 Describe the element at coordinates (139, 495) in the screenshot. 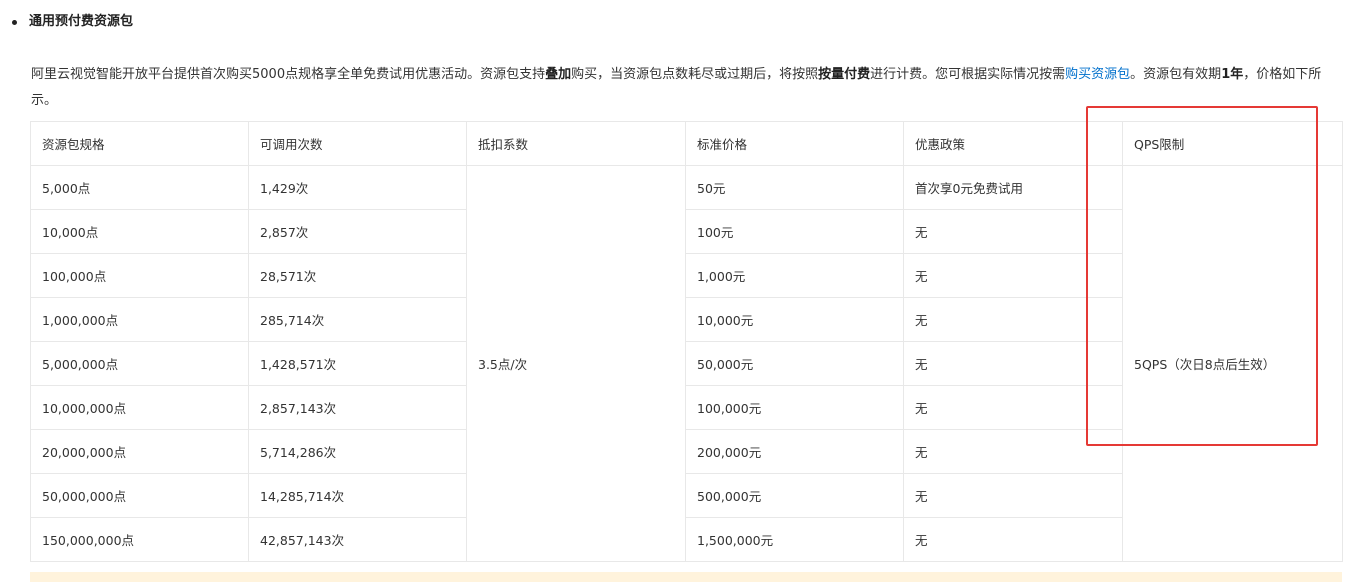

I see `cell-spec: 50,000,000点` at that location.